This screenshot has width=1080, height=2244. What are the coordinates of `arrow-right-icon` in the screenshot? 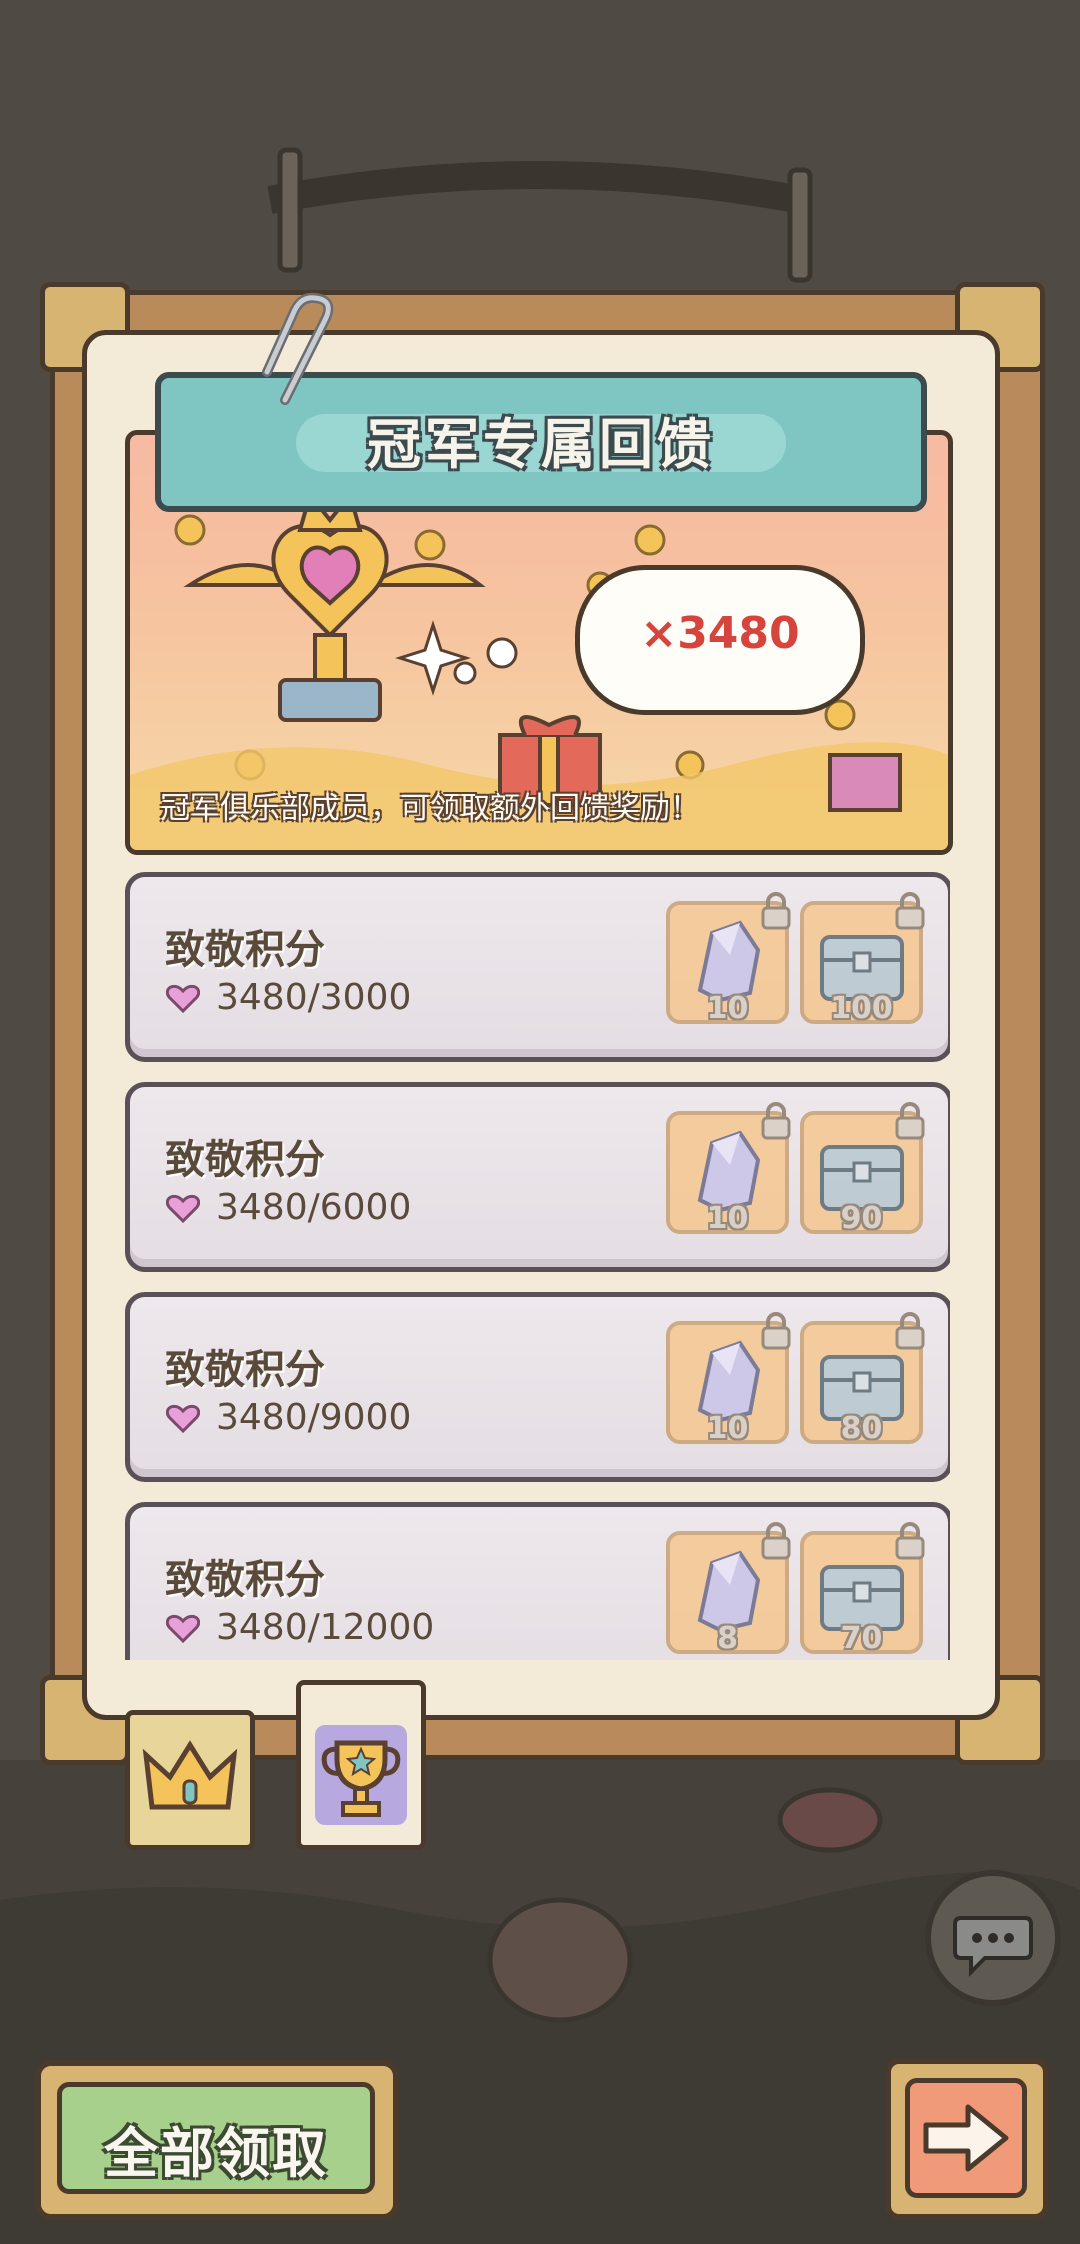 It's located at (966, 2138).